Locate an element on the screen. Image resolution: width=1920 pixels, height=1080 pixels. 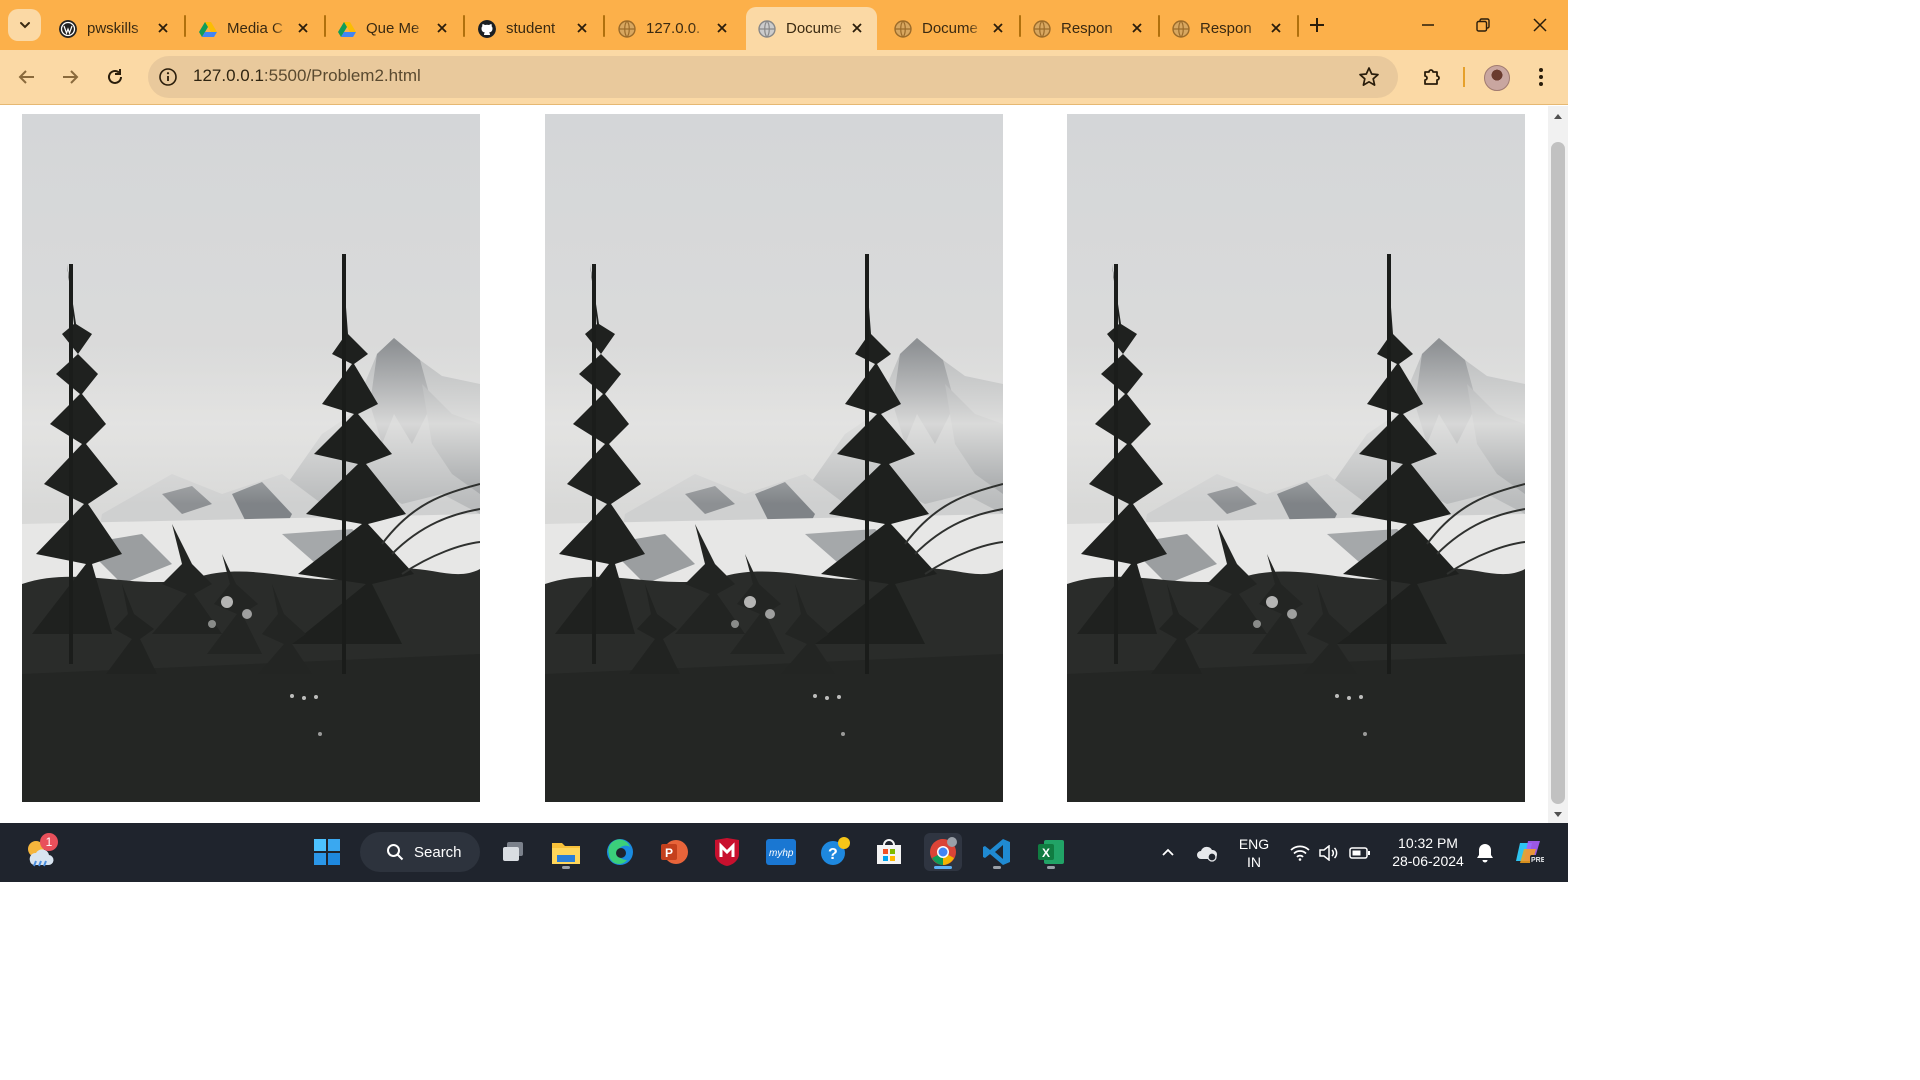
chevron-up-icon is located at coordinates (1168, 852).